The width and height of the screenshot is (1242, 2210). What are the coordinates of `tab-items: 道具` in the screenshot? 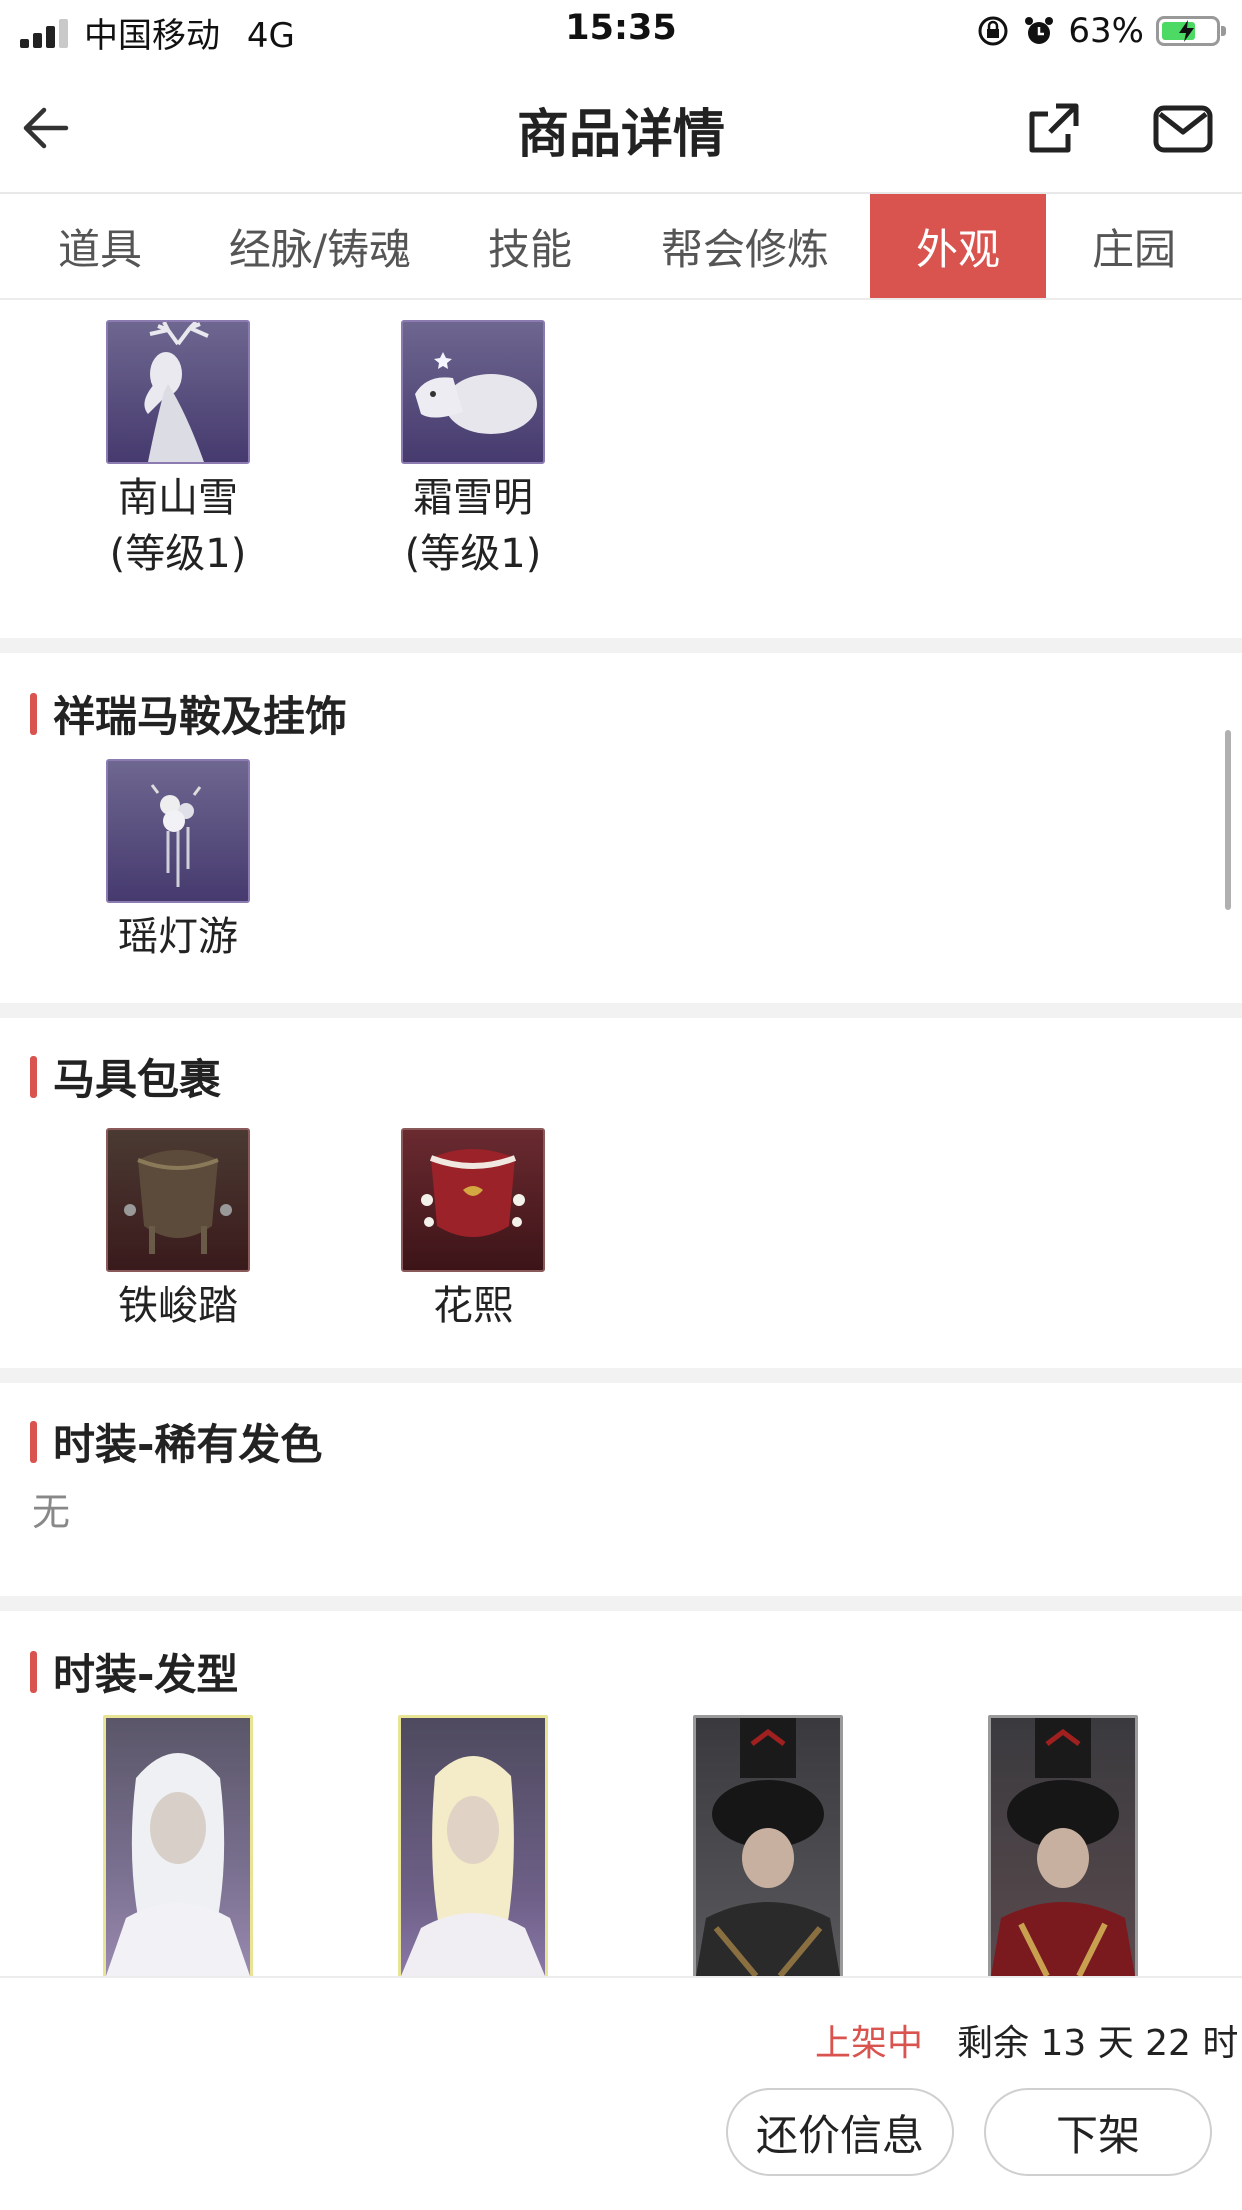 It's located at (100, 246).